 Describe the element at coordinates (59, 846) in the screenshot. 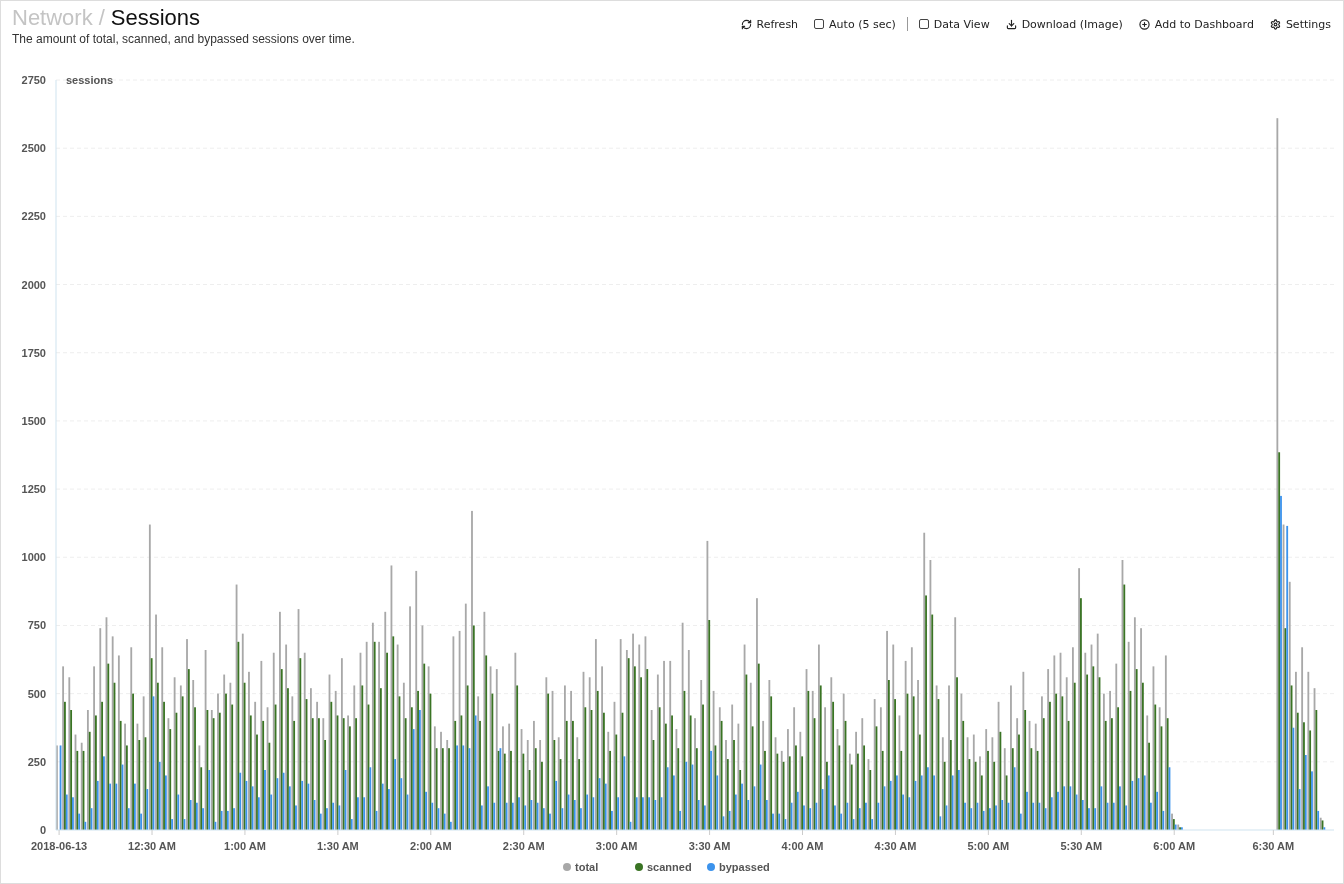

I see `x-tick-label: 2018-06-13` at that location.